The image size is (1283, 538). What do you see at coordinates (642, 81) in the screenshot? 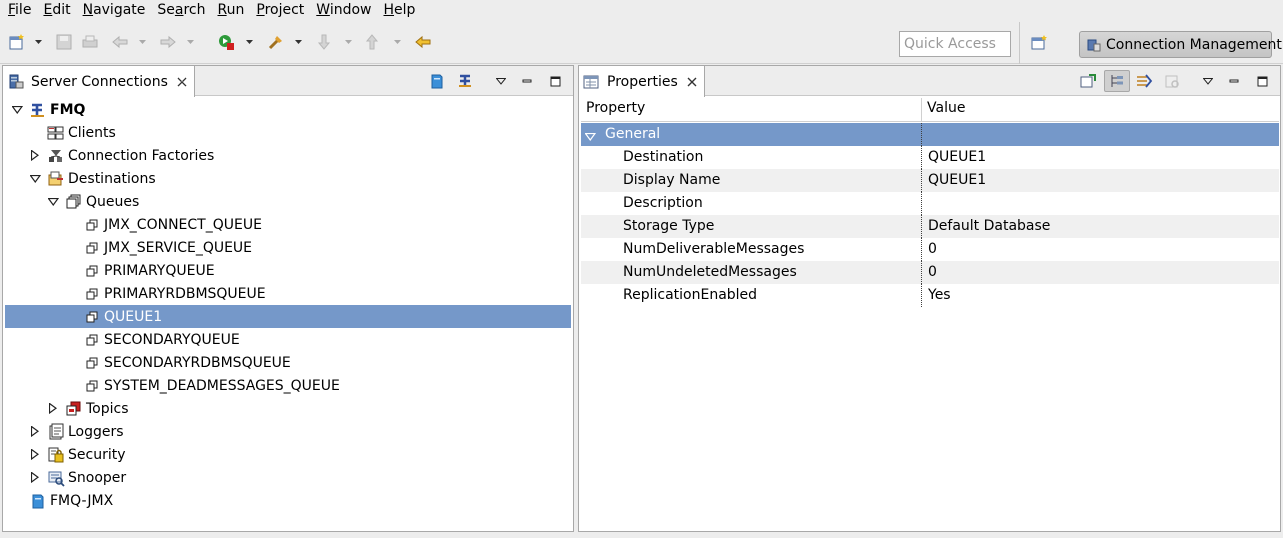
I see `tab-properties: Properties` at bounding box center [642, 81].